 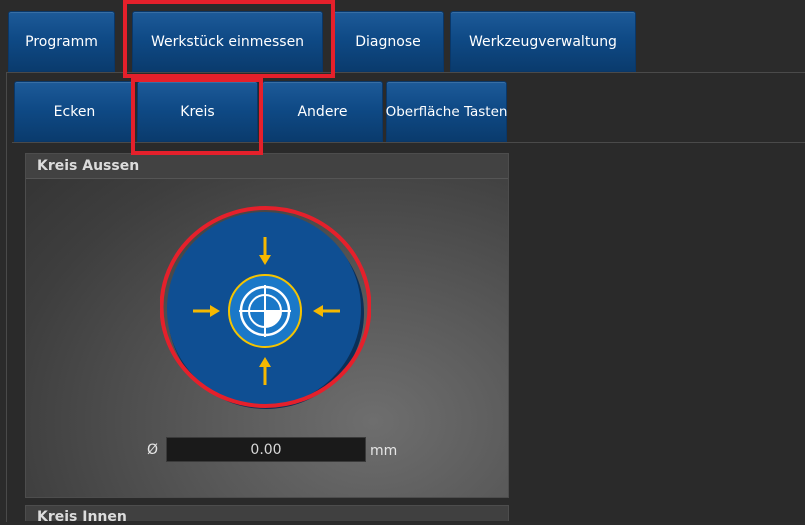 What do you see at coordinates (229, 39) in the screenshot?
I see `highlight-box-main-tab` at bounding box center [229, 39].